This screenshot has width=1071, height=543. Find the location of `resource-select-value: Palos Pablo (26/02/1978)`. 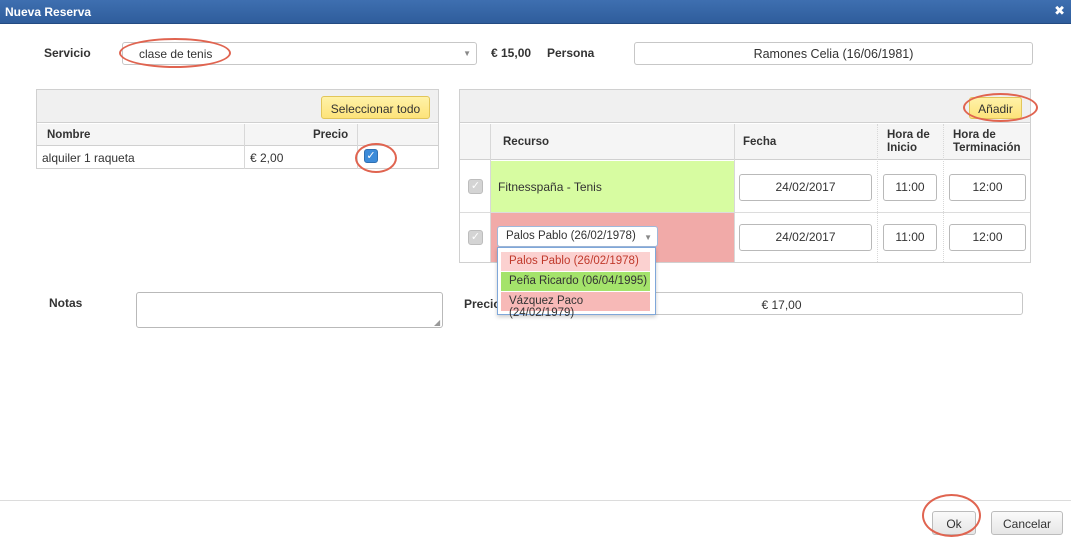

resource-select-value: Palos Pablo (26/02/1978) is located at coordinates (571, 236).